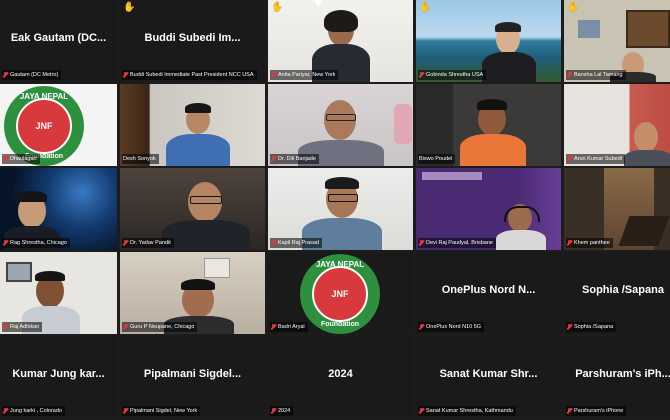  Describe the element at coordinates (25, 327) in the screenshot. I see `participant-label-text: Raj Adhikari` at that location.